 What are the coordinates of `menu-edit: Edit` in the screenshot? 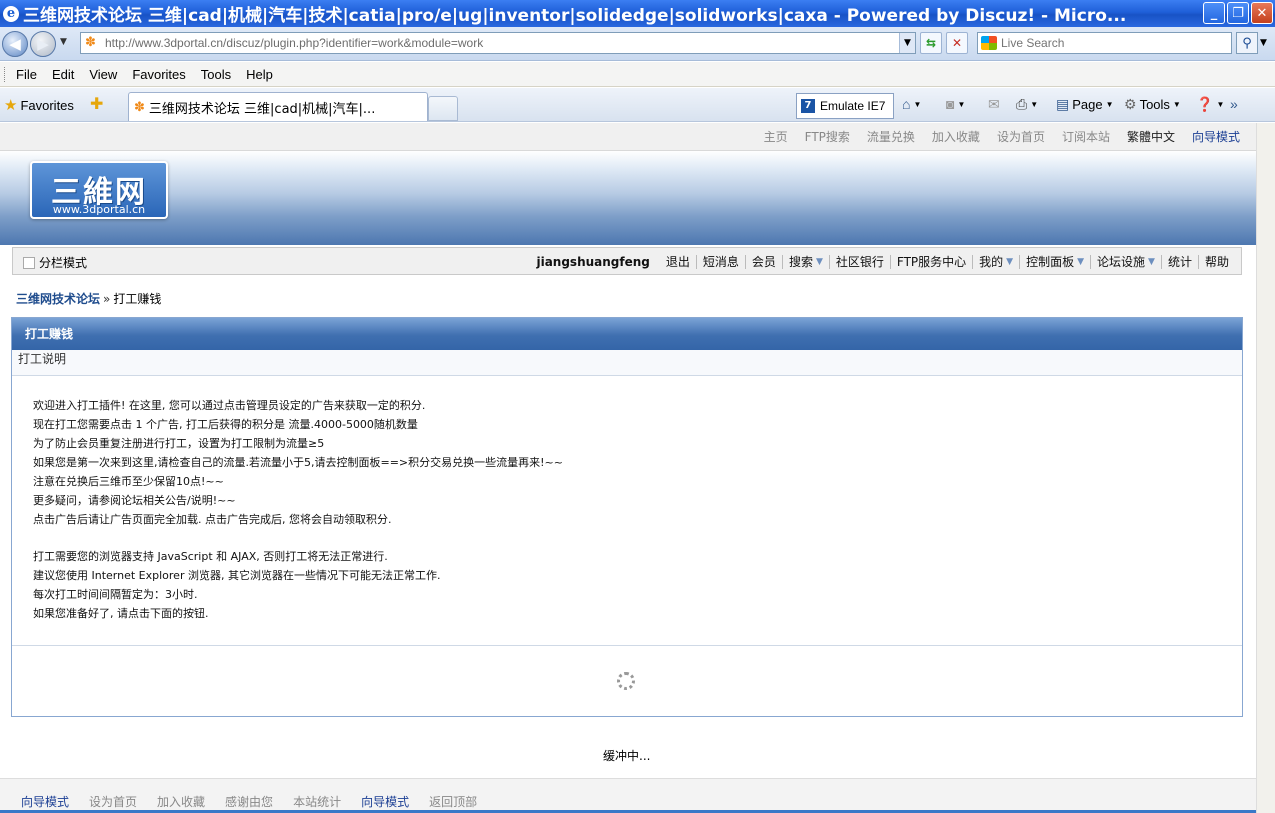 It's located at (63, 74).